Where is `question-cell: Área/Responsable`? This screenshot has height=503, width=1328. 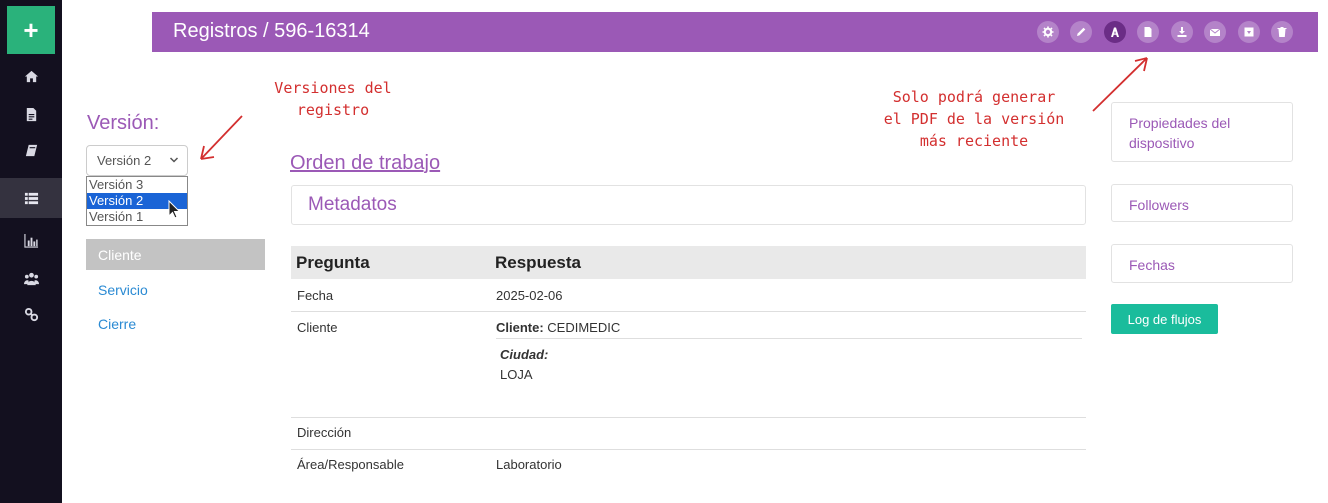
question-cell: Área/Responsable is located at coordinates (350, 464).